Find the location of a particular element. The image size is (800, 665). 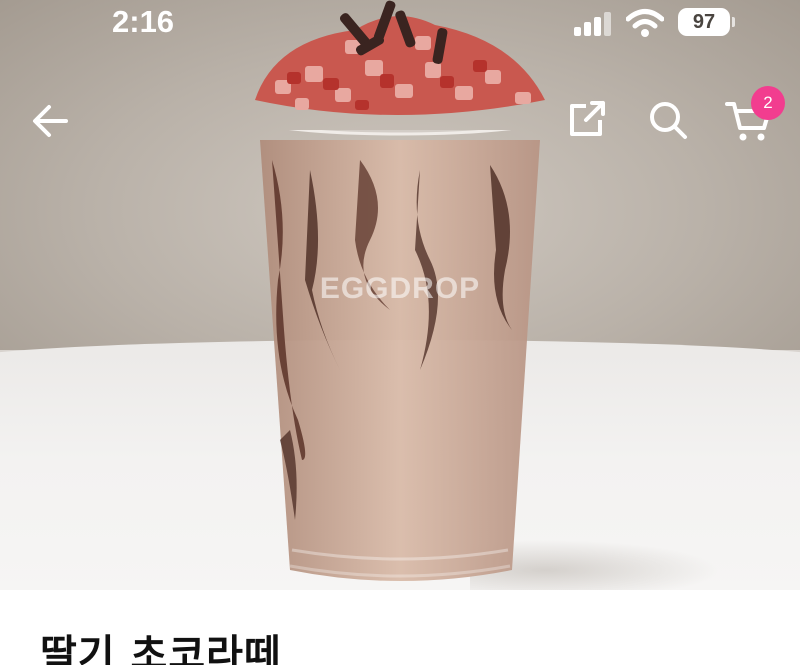

arrow-left-icon is located at coordinates (51, 121).